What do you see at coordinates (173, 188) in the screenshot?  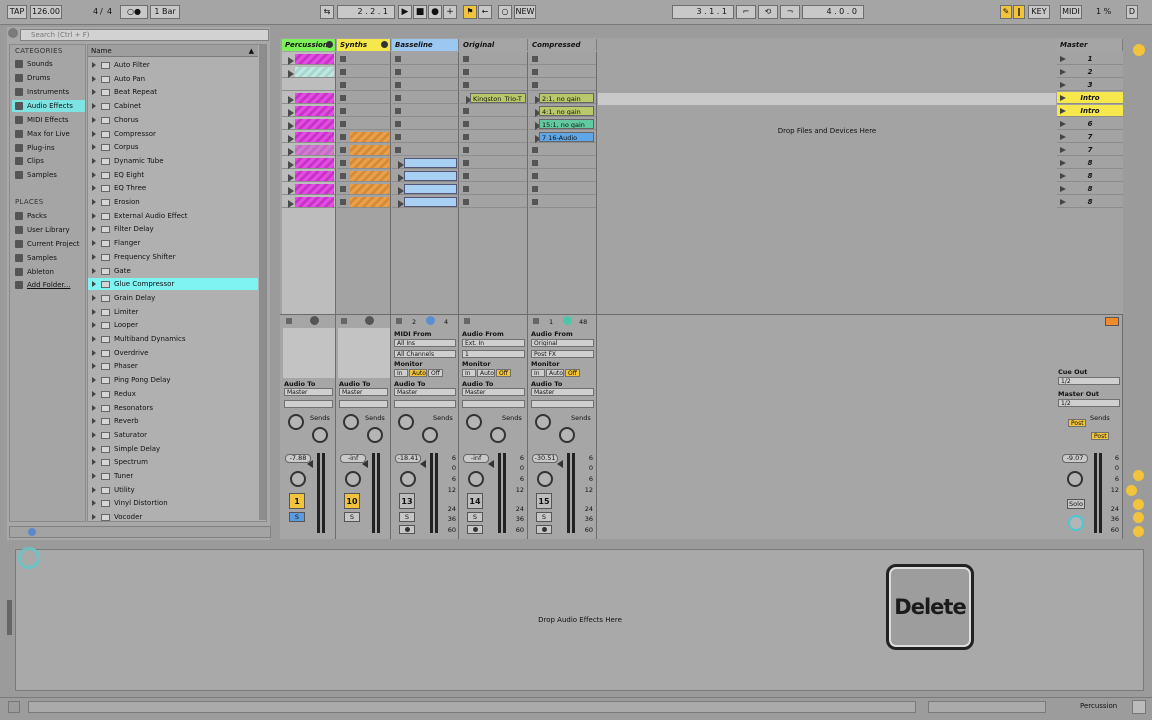 I see `browser-item: EQ Three` at bounding box center [173, 188].